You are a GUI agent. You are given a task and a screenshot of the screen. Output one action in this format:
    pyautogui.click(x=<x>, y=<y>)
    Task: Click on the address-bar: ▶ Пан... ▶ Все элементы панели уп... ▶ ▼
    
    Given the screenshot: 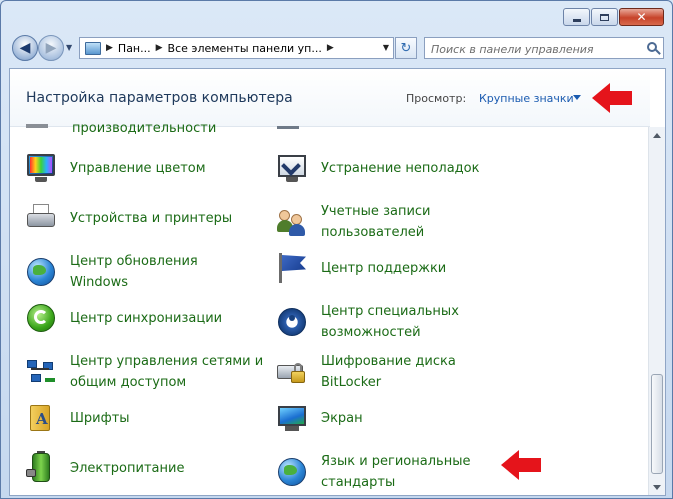 What is the action you would take?
    pyautogui.click(x=236, y=48)
    